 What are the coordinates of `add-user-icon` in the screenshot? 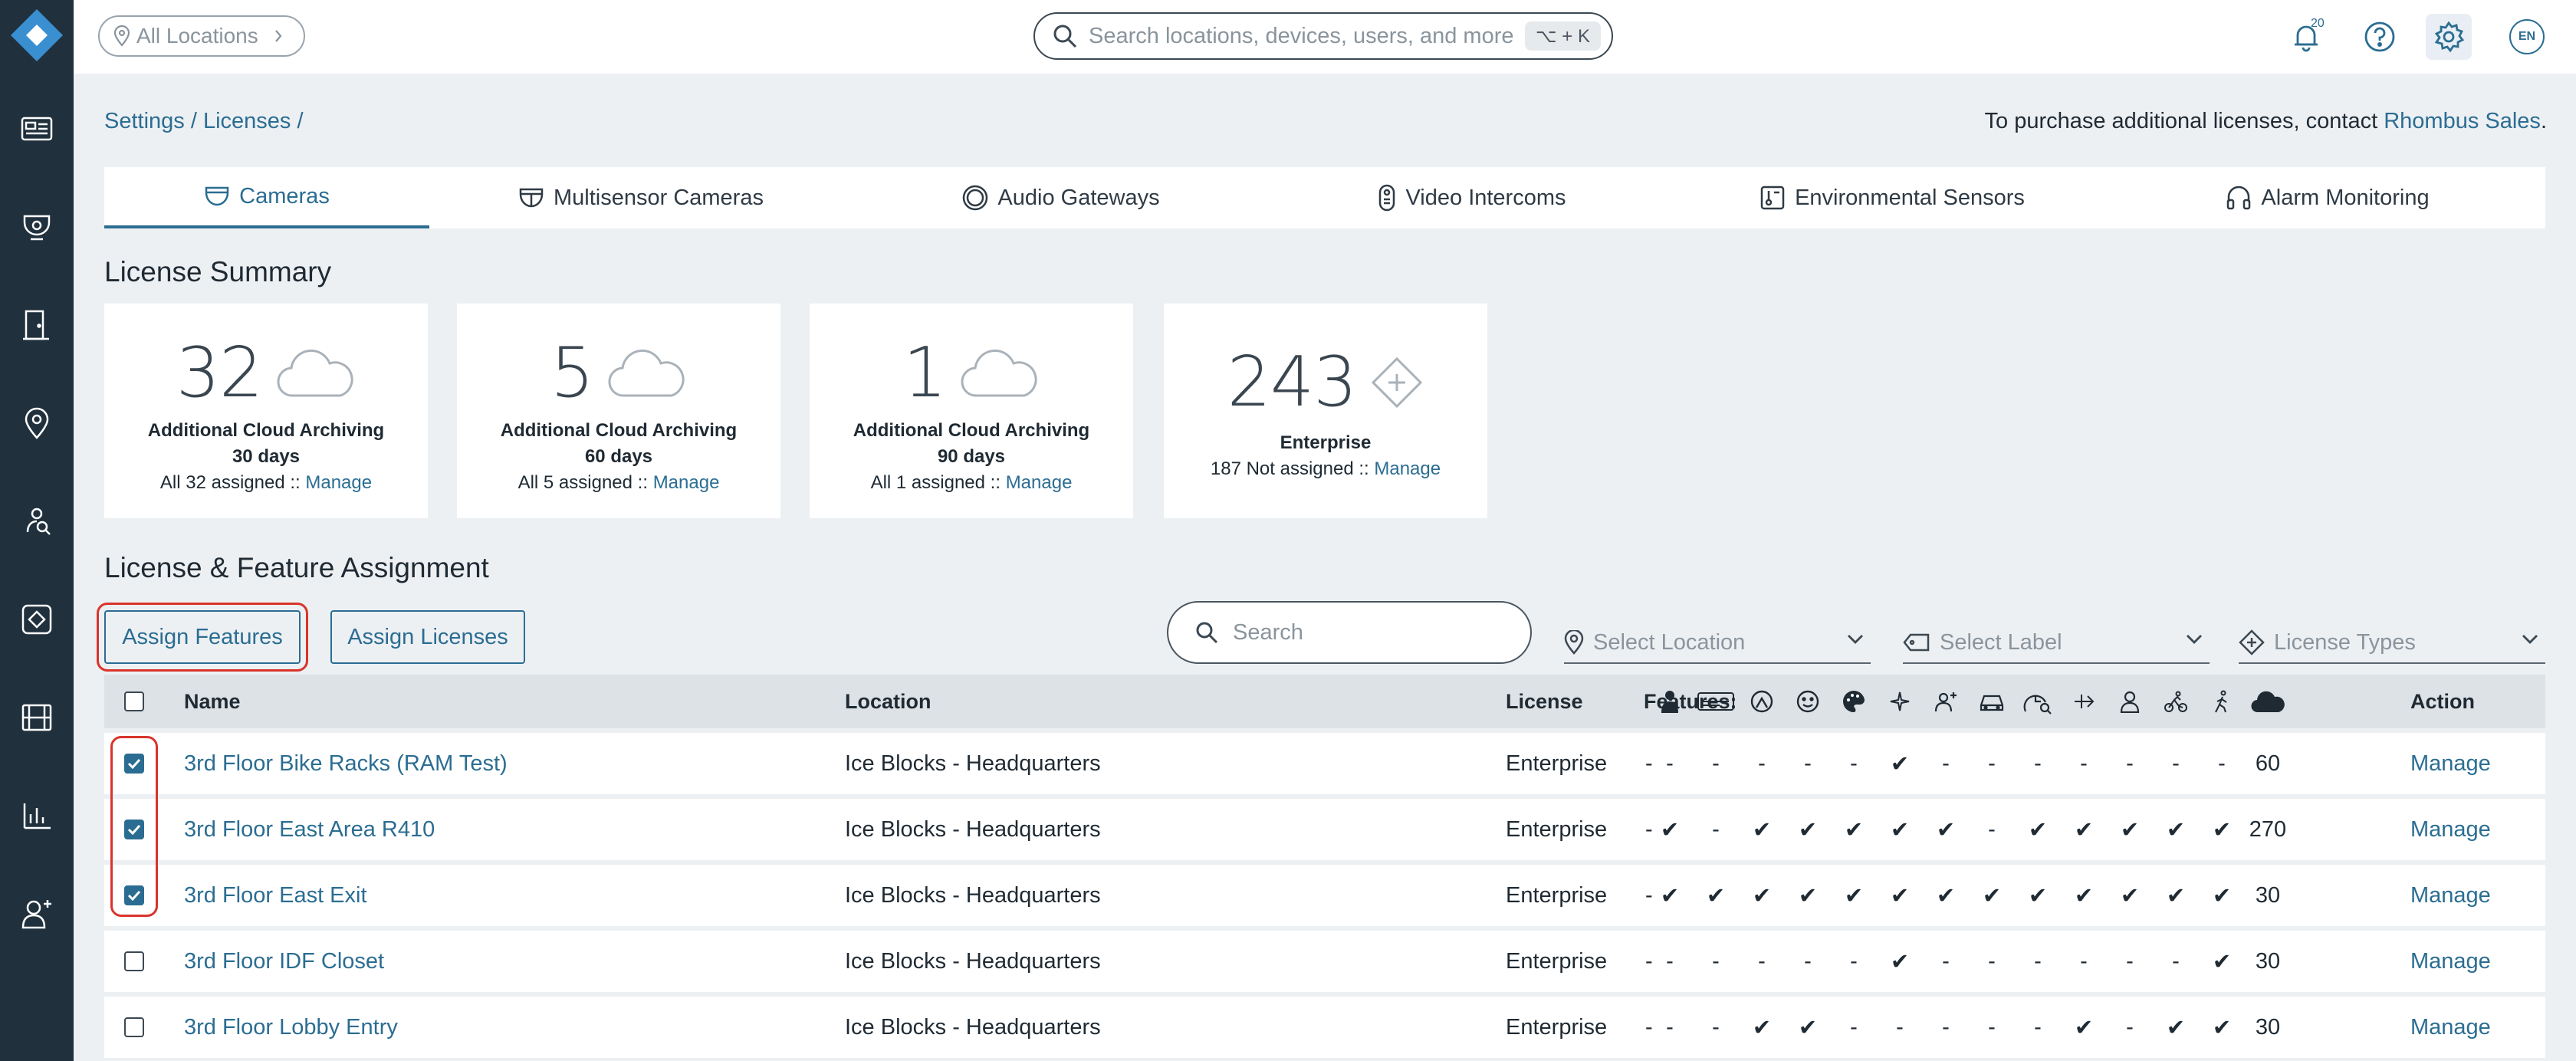 It's located at (36, 913).